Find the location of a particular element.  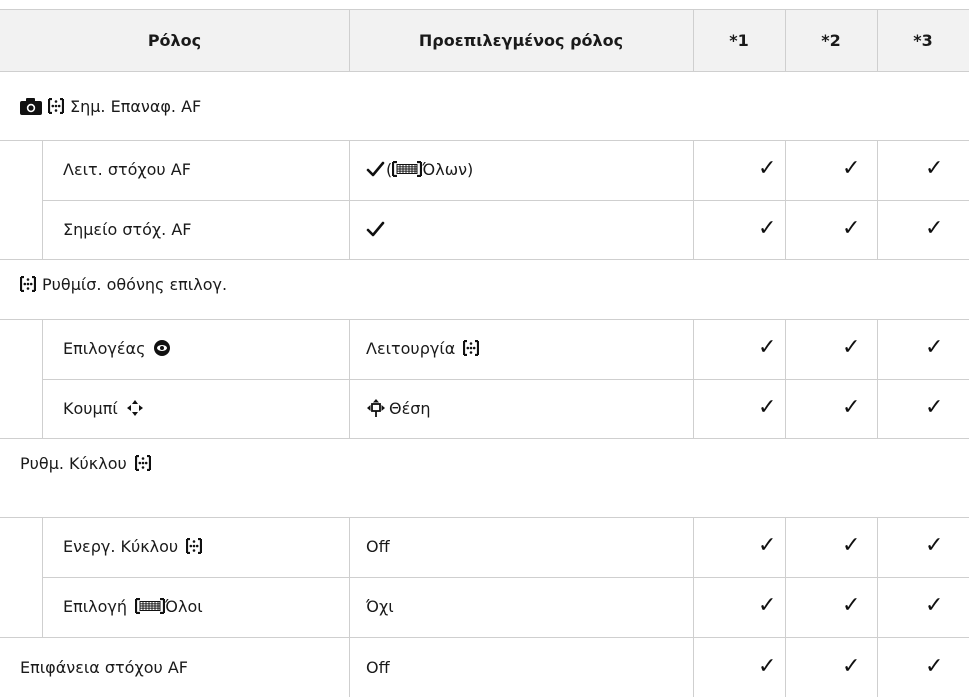

section-title-cycle-settings: Ρυθμ. Κύκλου is located at coordinates (85, 463).